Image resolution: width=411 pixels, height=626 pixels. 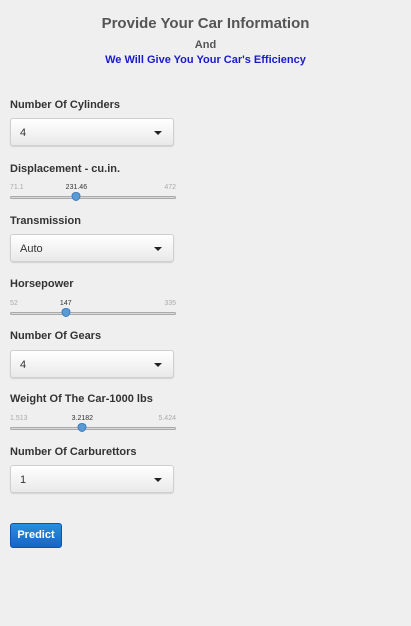 What do you see at coordinates (17, 187) in the screenshot?
I see `displacement-min-label: 71.1` at bounding box center [17, 187].